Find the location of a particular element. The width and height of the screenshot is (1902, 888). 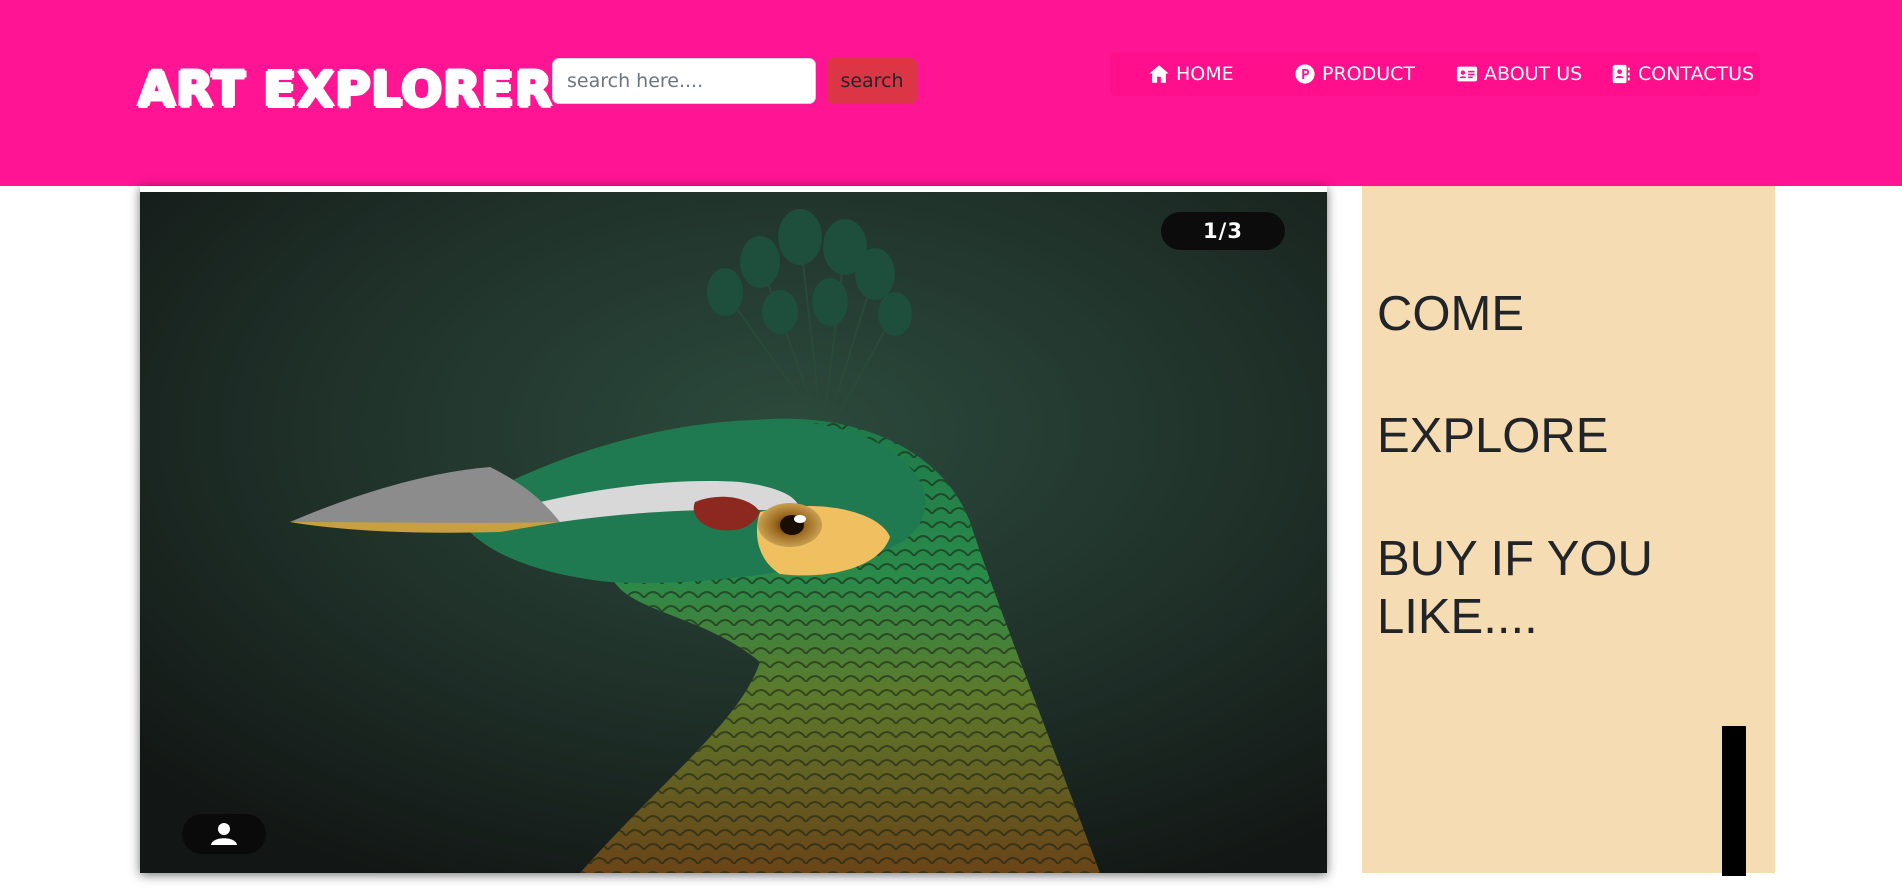

nav-contact-us: CONTACTUS is located at coordinates (1682, 74).